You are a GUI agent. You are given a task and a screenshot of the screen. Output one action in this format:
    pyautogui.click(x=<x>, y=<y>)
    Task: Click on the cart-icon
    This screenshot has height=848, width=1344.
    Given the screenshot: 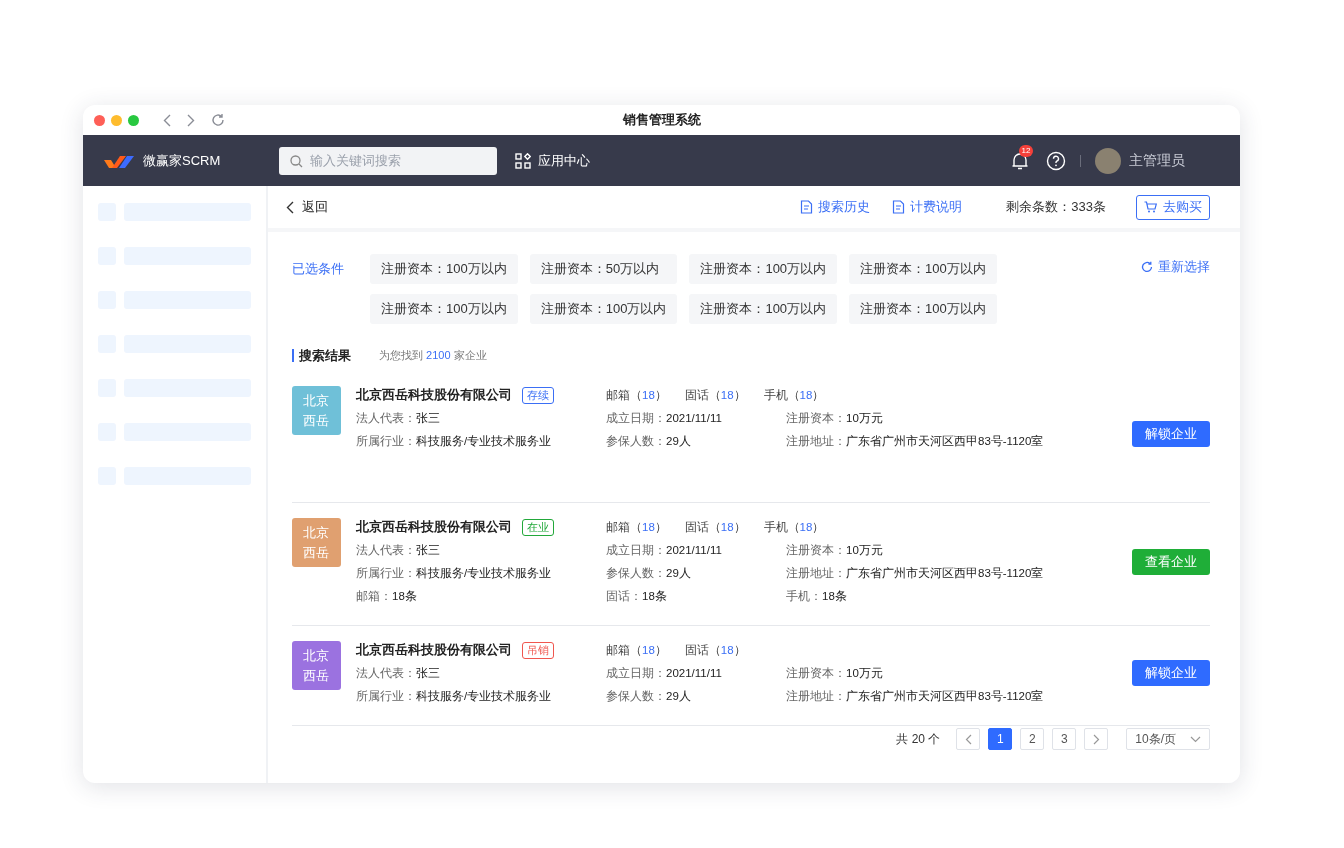 What is the action you would take?
    pyautogui.click(x=1150, y=207)
    